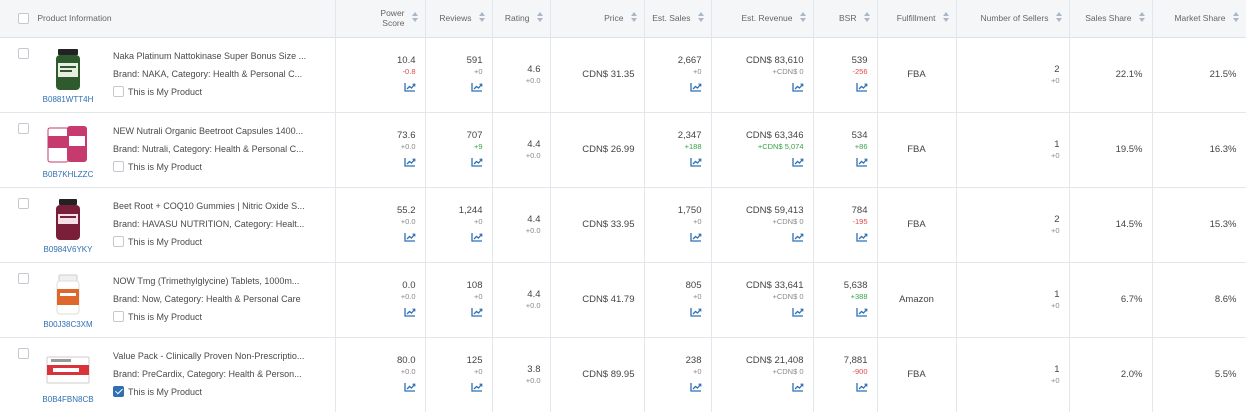  I want to click on col-reviews: Reviews, so click(459, 19).